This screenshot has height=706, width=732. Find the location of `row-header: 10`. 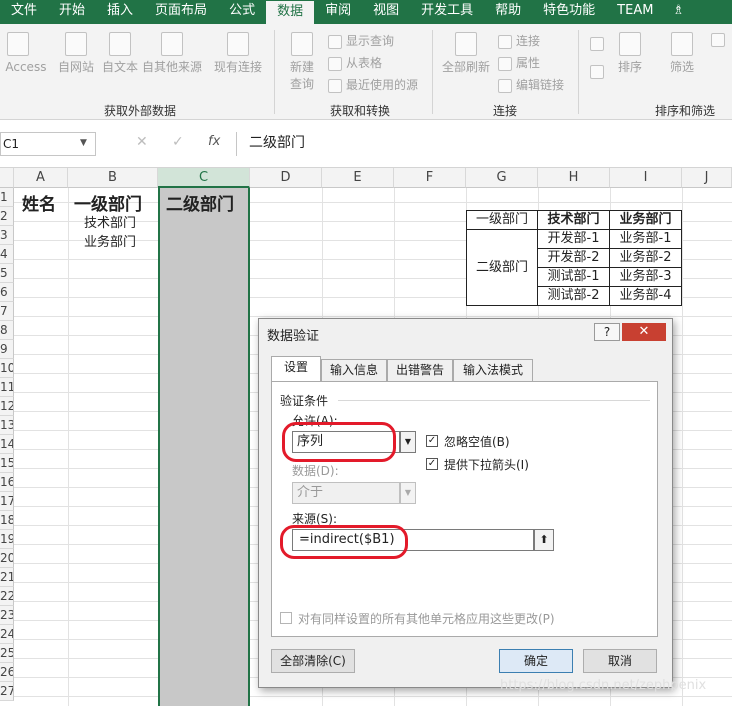

row-header: 10 is located at coordinates (7, 368).